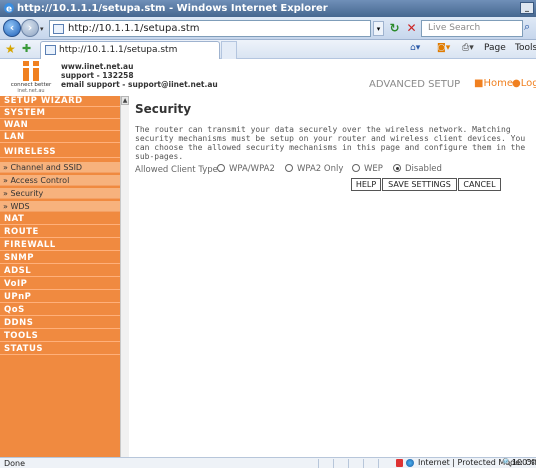 The width and height of the screenshot is (536, 468). I want to click on home-icon: ⌂▾, so click(415, 48).